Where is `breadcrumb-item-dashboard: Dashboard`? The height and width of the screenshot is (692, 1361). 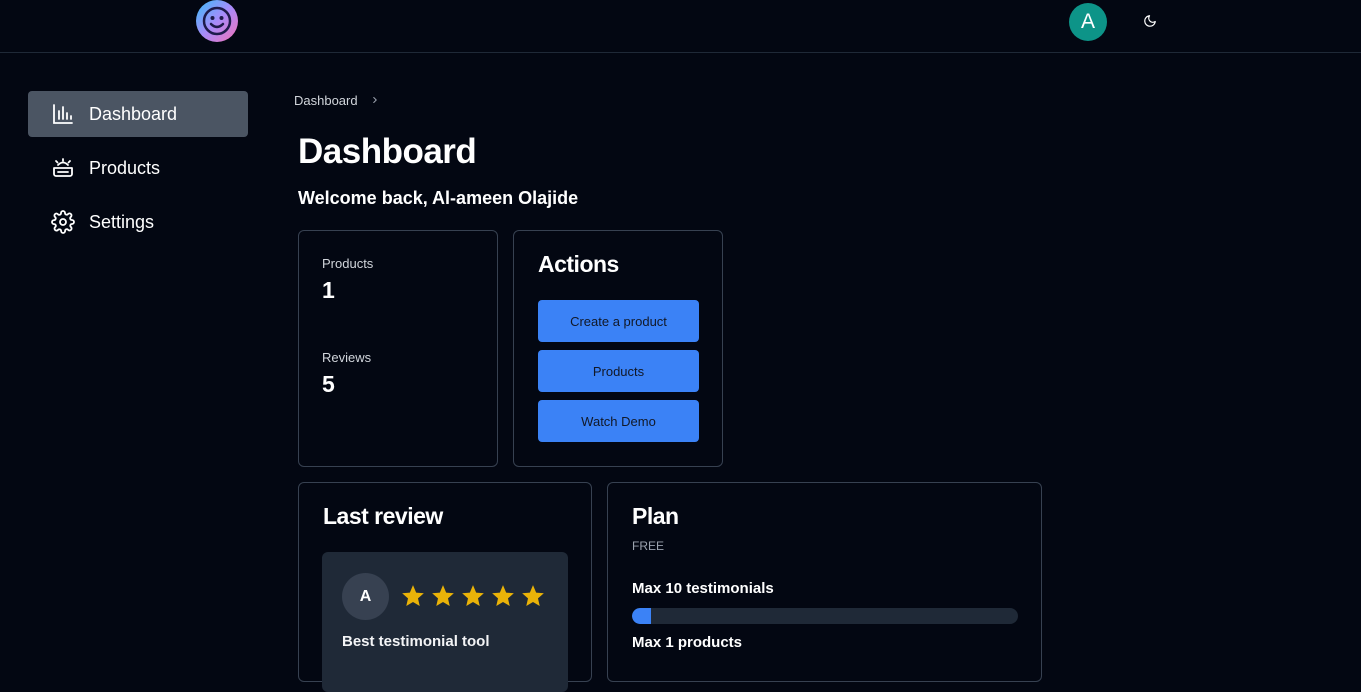
breadcrumb-item-dashboard: Dashboard is located at coordinates (326, 100).